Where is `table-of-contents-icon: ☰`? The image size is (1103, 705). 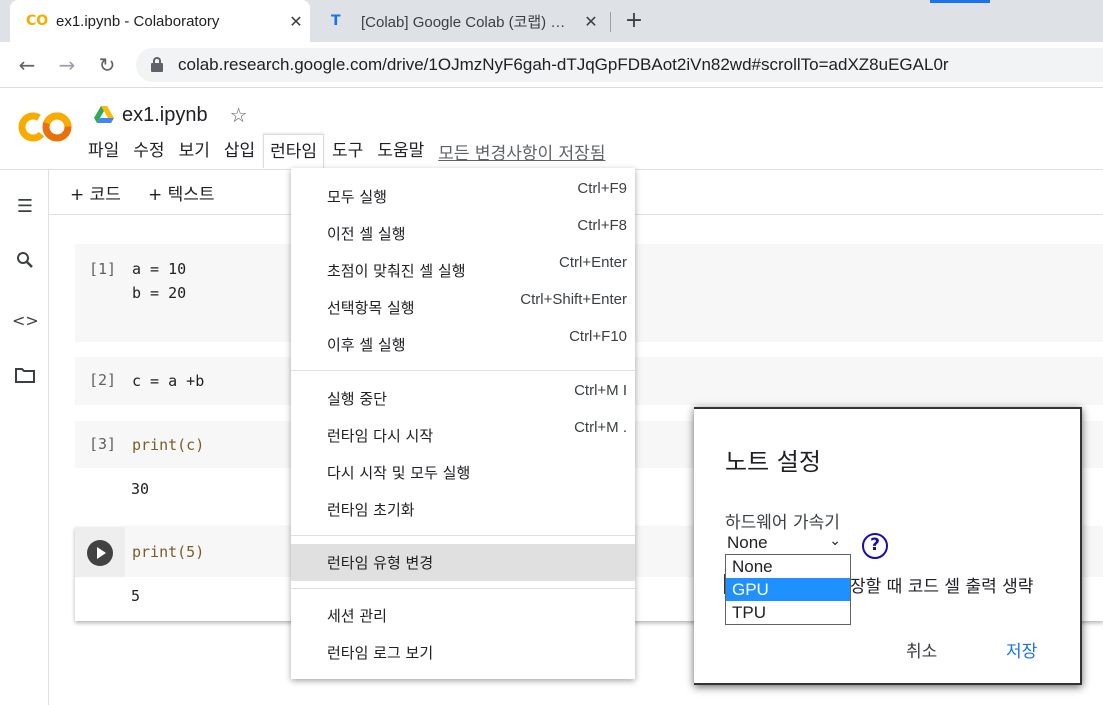 table-of-contents-icon: ☰ is located at coordinates (25, 207).